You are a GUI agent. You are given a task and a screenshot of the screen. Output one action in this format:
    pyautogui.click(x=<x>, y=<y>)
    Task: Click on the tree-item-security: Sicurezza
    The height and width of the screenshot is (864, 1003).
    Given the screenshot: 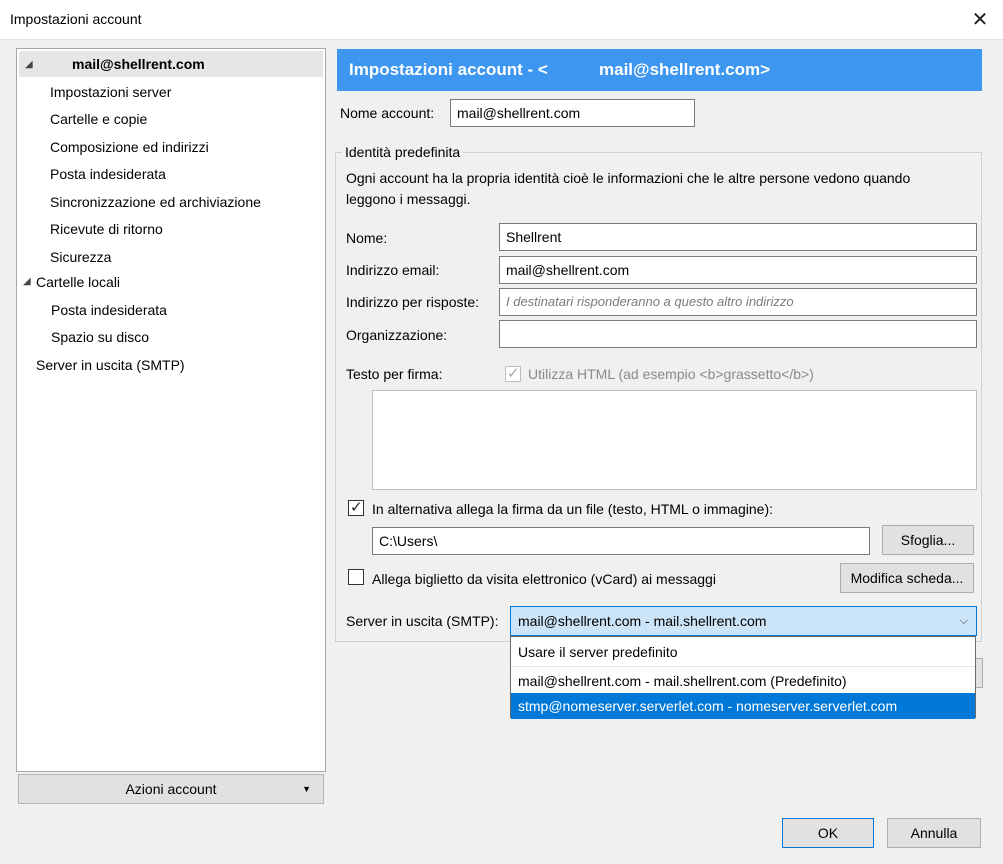 What is the action you would take?
    pyautogui.click(x=80, y=257)
    